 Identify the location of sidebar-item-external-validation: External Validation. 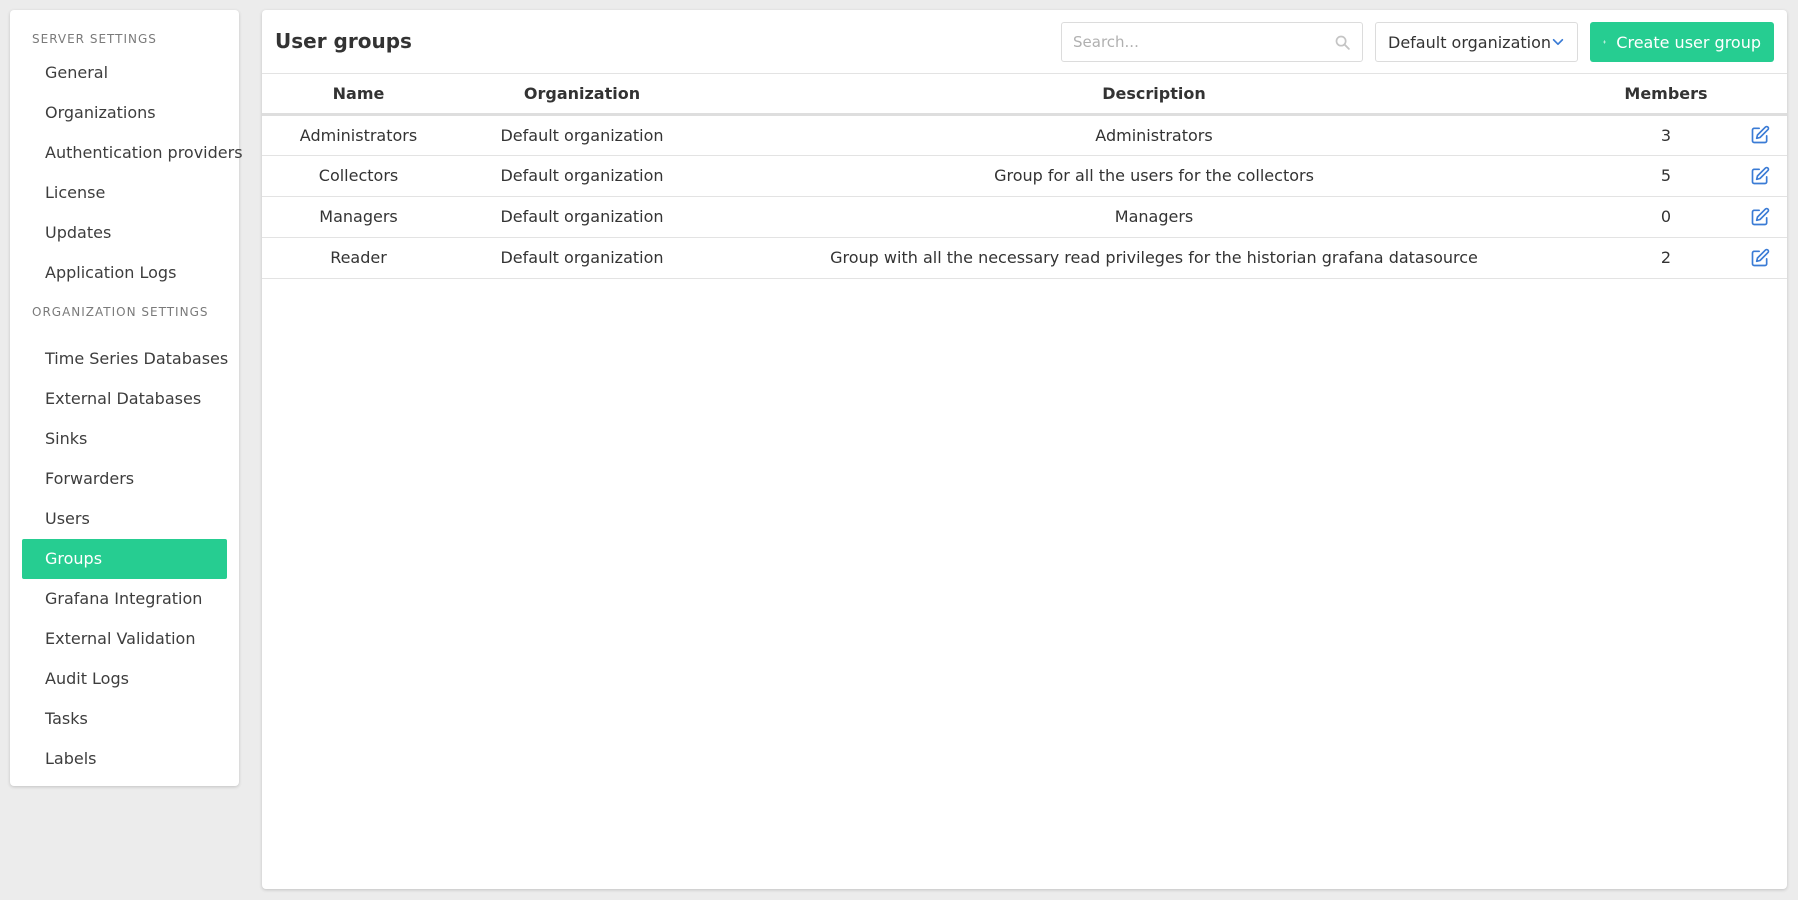
(124, 639).